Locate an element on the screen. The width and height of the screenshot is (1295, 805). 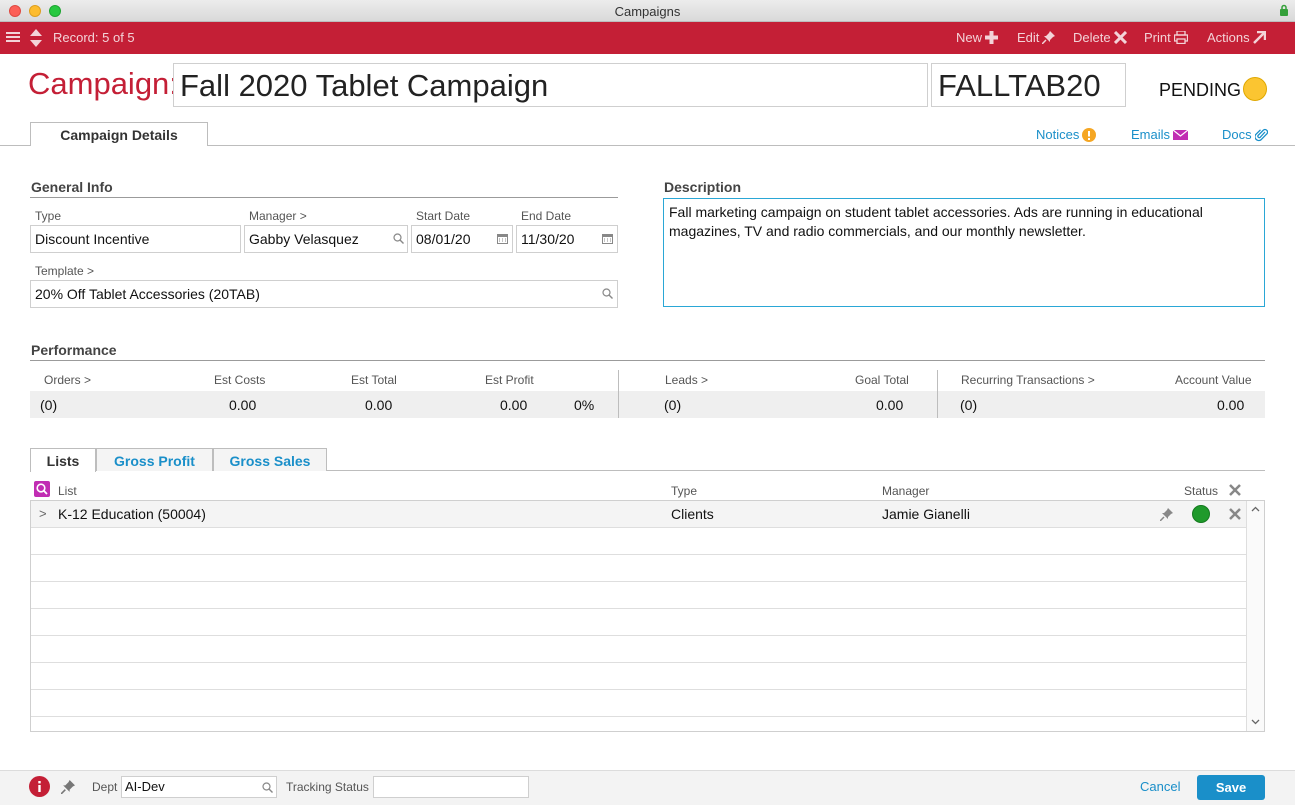
campaign-code-field: FALLTAB20 is located at coordinates (1028, 85).